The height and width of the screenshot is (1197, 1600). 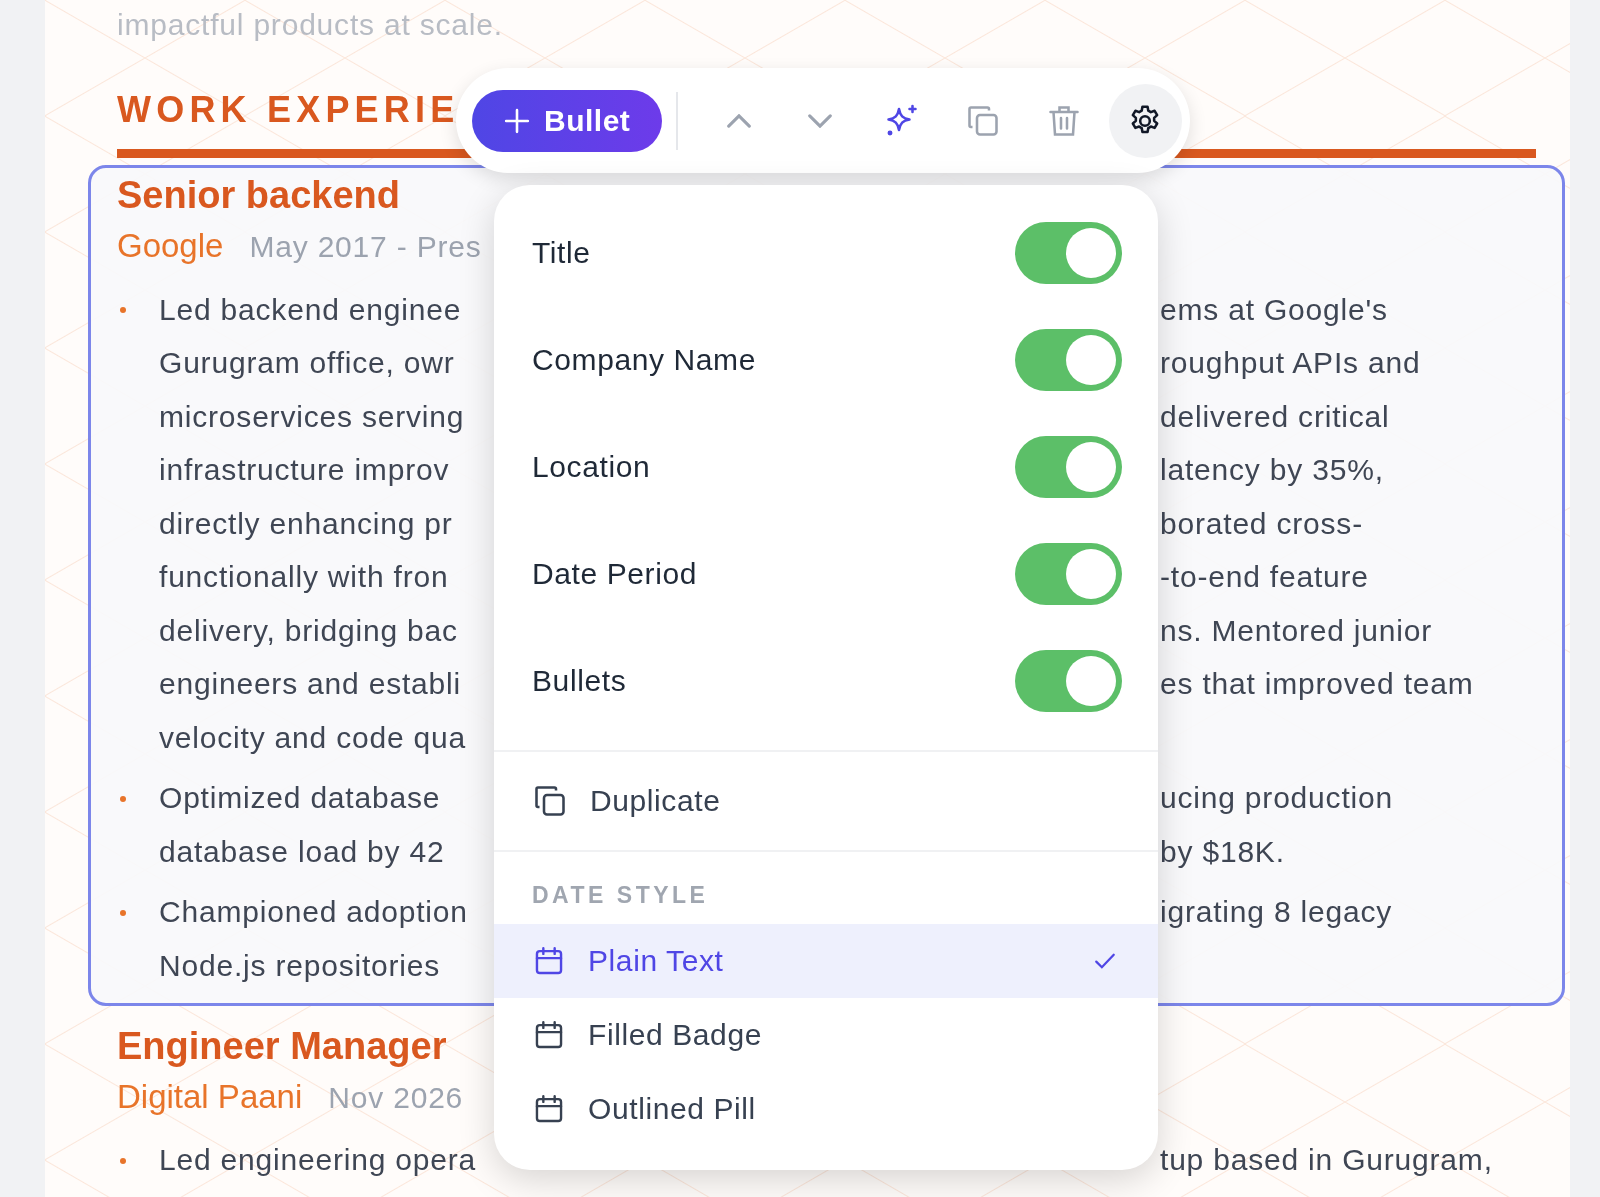 What do you see at coordinates (304, 577) in the screenshot?
I see `bullet-text: functionally with fron` at bounding box center [304, 577].